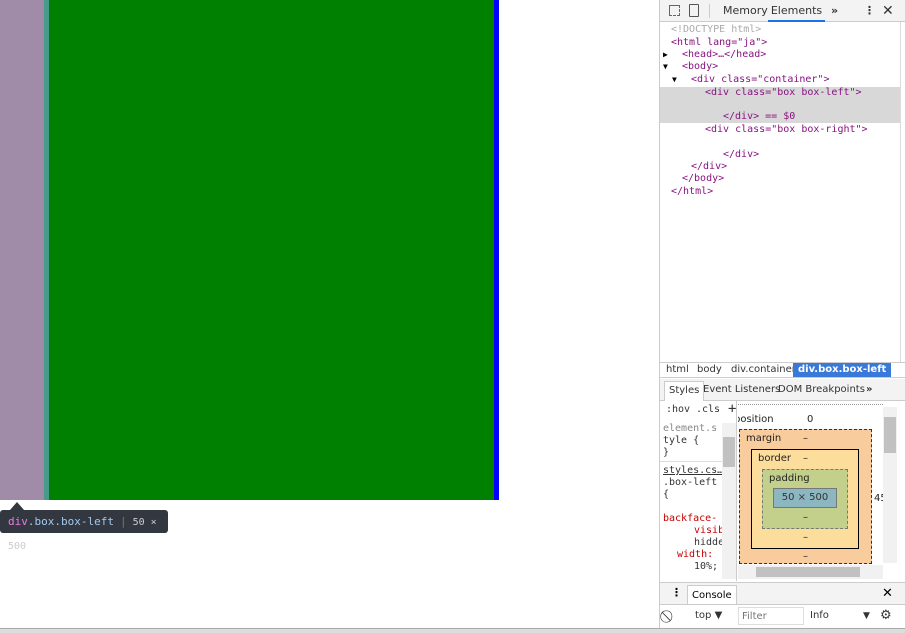 The height and width of the screenshot is (633, 905). What do you see at coordinates (22, 250) in the screenshot?
I see `box-left-margin` at bounding box center [22, 250].